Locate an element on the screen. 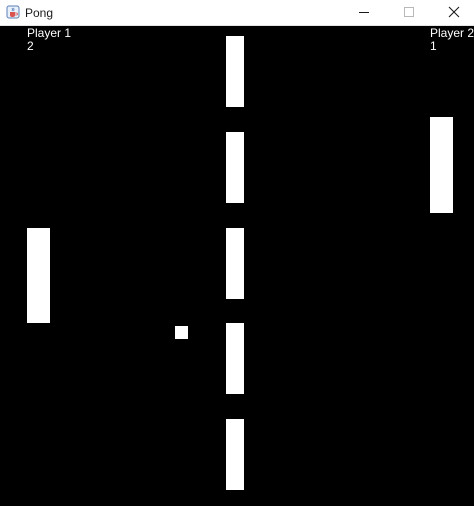 The image size is (474, 506). player1-score: 2 is located at coordinates (30, 46).